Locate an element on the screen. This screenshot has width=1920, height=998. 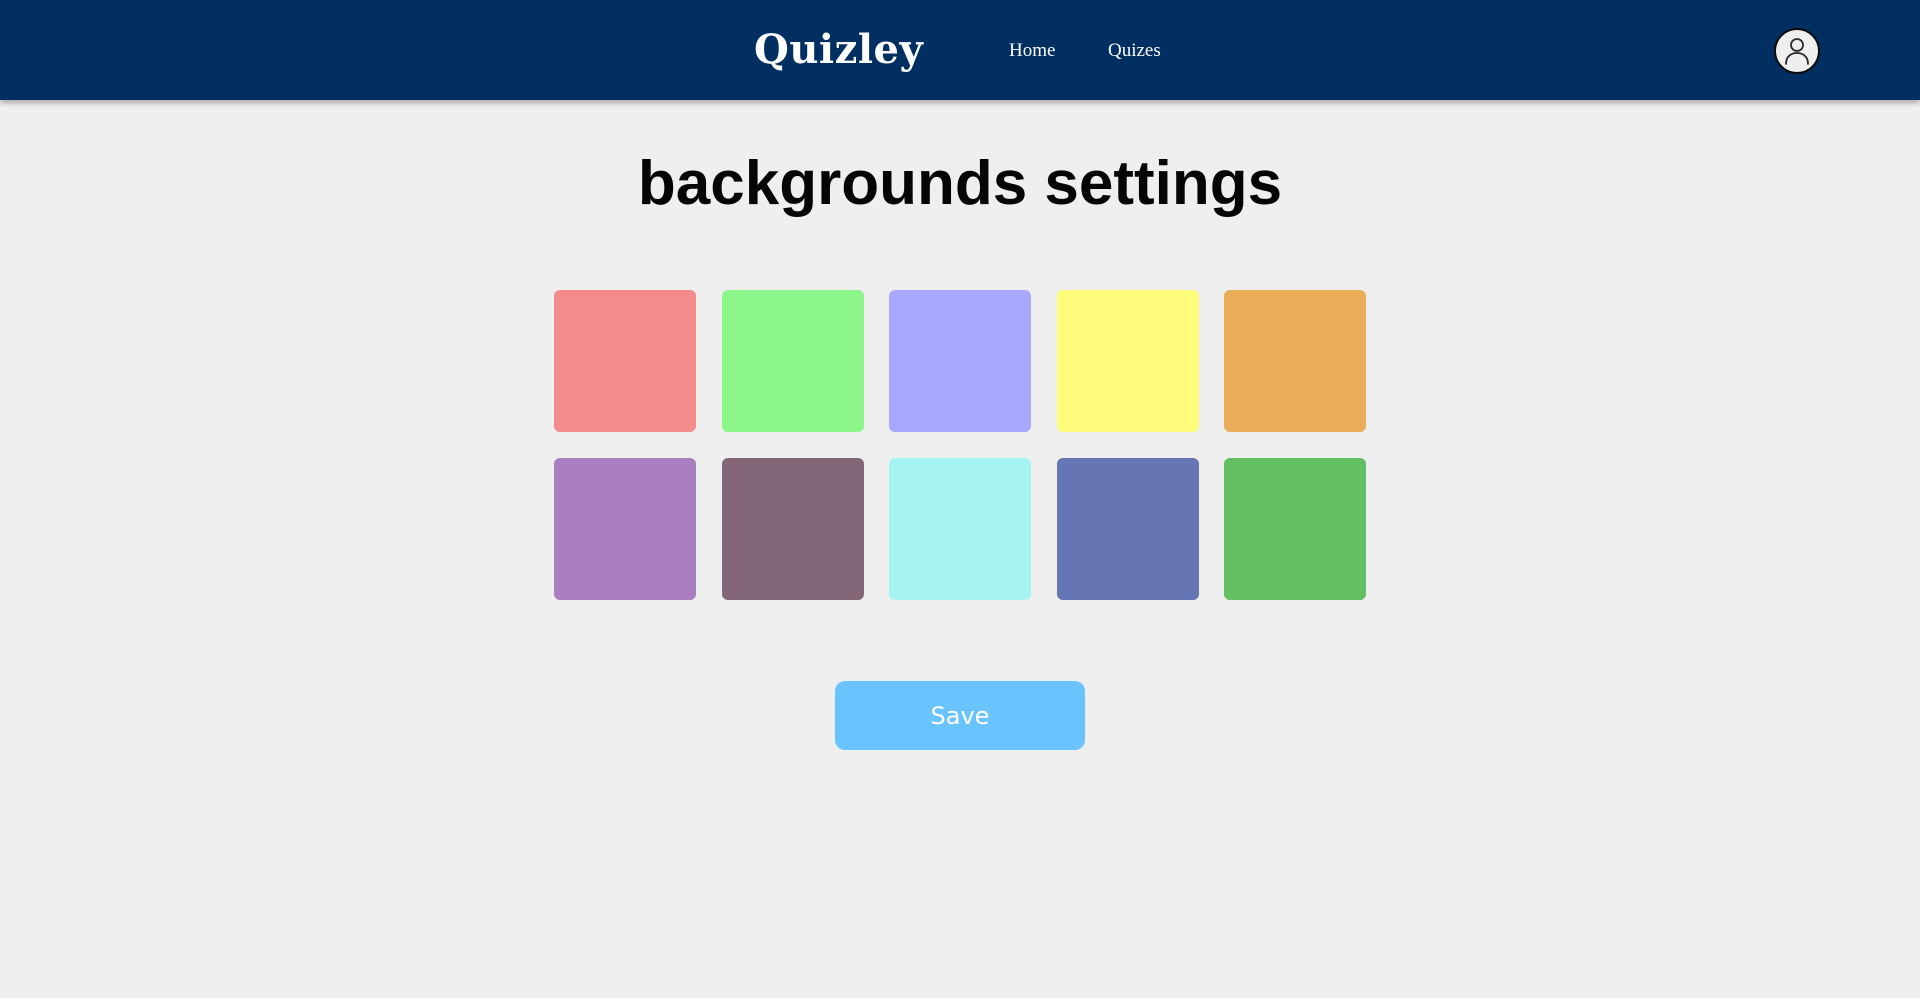
profile-avatar-button is located at coordinates (1797, 51).